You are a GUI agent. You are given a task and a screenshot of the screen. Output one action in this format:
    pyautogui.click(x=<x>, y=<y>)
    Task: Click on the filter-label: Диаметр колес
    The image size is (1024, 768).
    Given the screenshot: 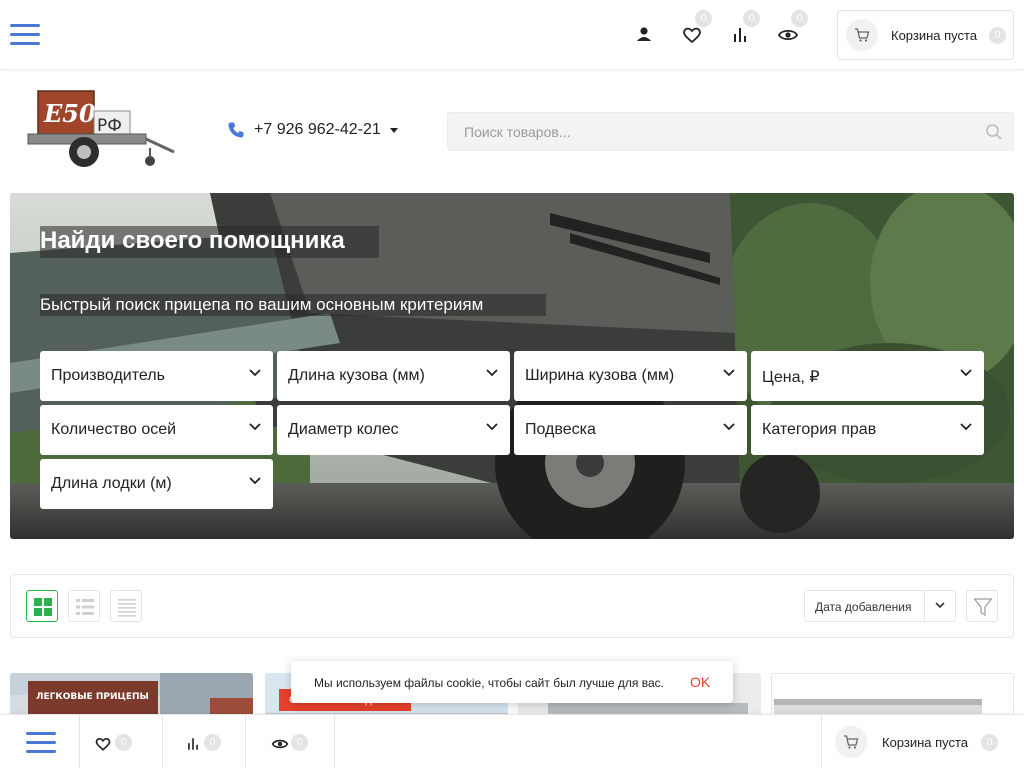 What is the action you would take?
    pyautogui.click(x=343, y=429)
    